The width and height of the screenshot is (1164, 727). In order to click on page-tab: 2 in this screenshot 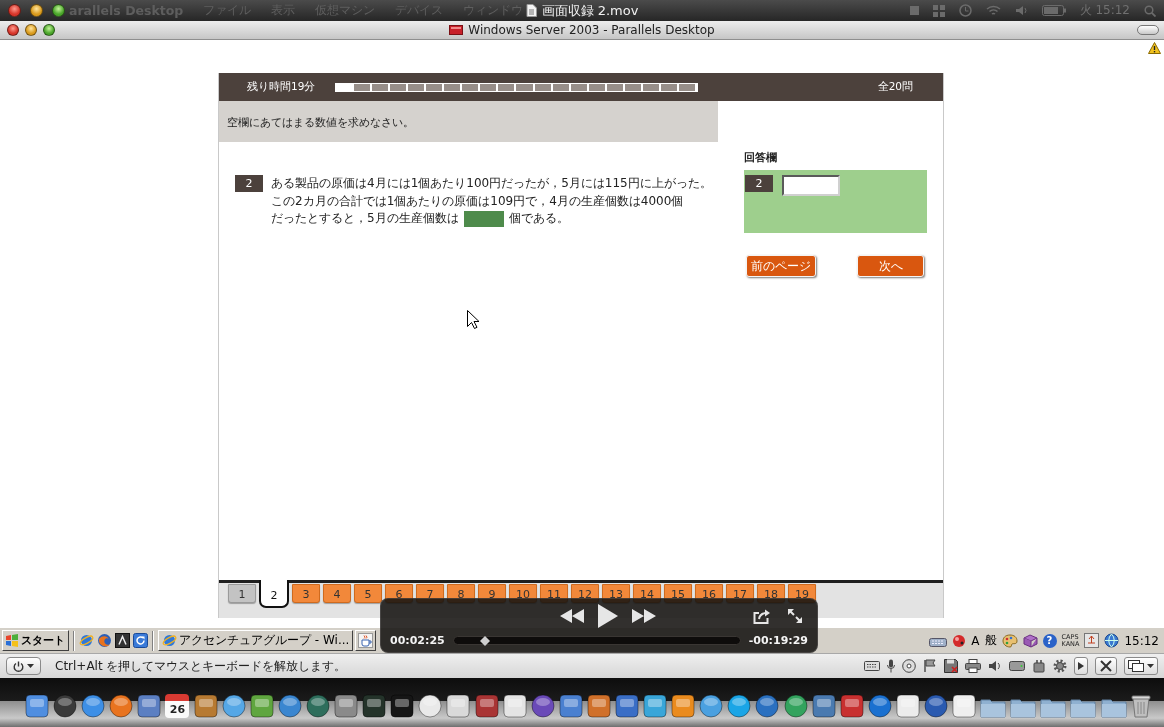, I will do `click(274, 594)`.